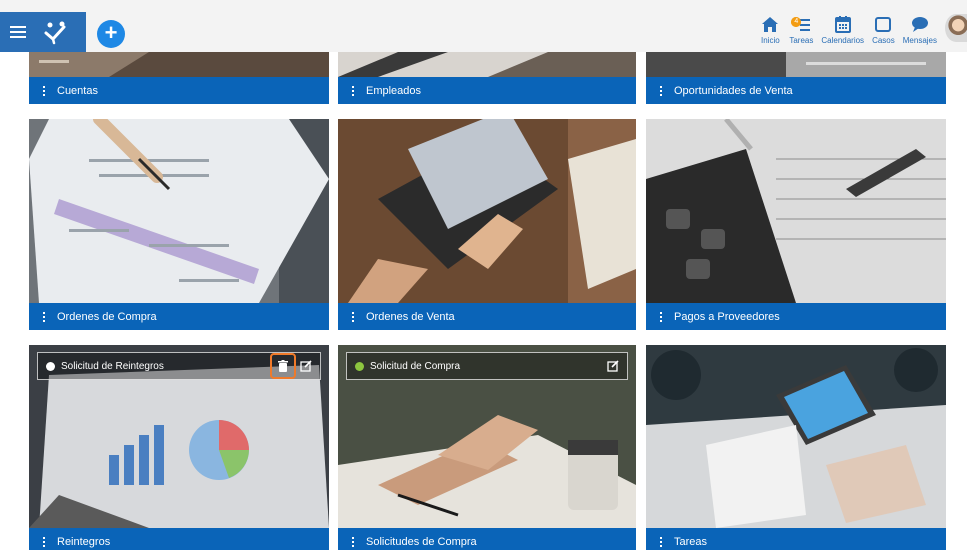 This screenshot has width=967, height=550. What do you see at coordinates (770, 24) in the screenshot?
I see `home-icon` at bounding box center [770, 24].